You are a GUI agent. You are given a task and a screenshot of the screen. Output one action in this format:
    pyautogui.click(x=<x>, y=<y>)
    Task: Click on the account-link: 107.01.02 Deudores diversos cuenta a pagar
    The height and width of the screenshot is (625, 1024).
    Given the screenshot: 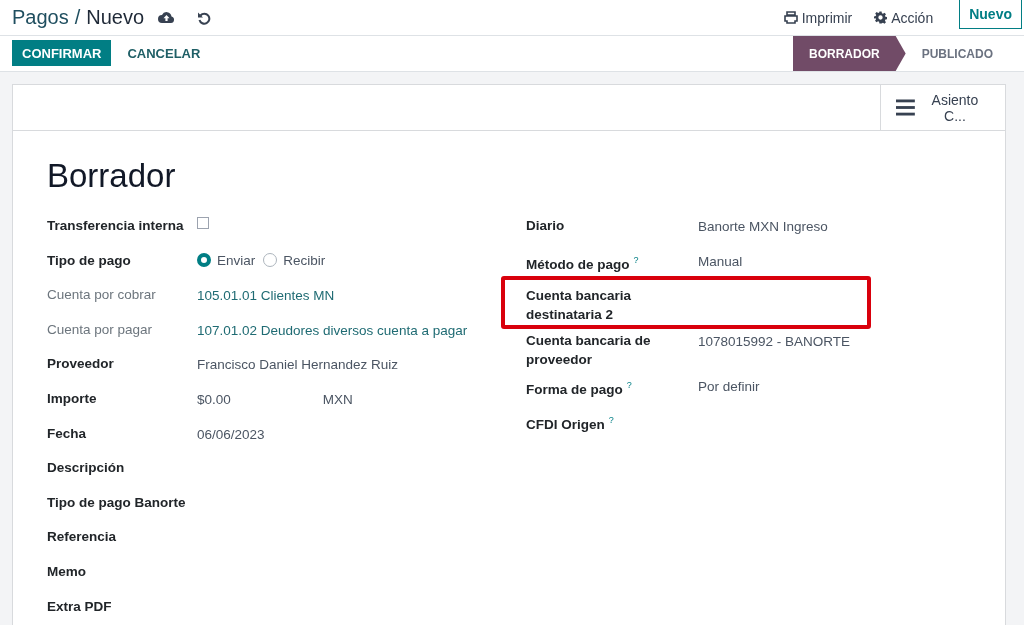 What is the action you would take?
    pyautogui.click(x=332, y=326)
    